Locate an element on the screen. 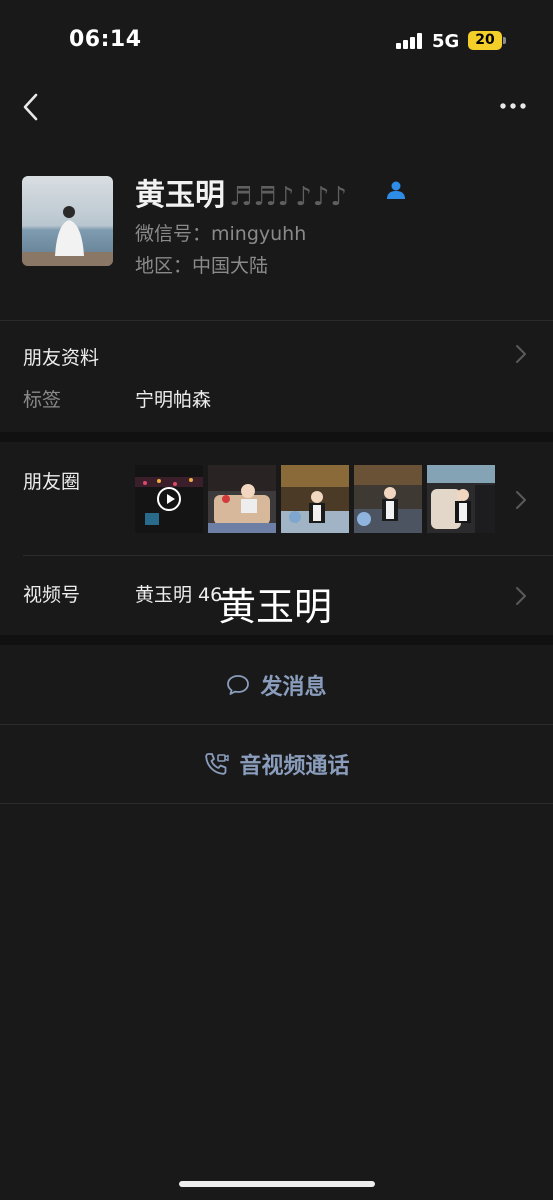 This screenshot has height=1200, width=553. contact-name-notes: ♬♬♪♪♪♪ is located at coordinates (288, 197).